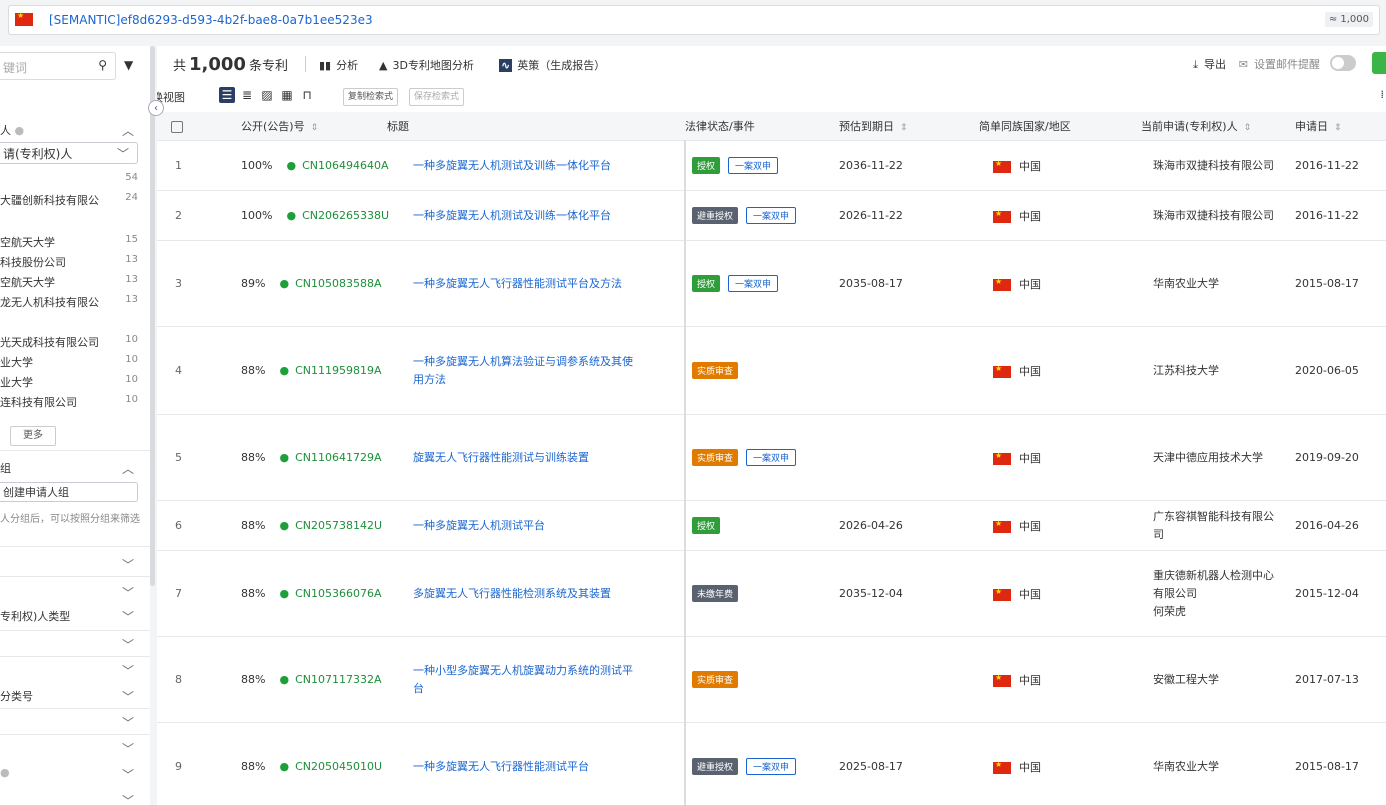 This screenshot has width=1386, height=805. What do you see at coordinates (102, 65) in the screenshot?
I see `search-icon: ⚲` at bounding box center [102, 65].